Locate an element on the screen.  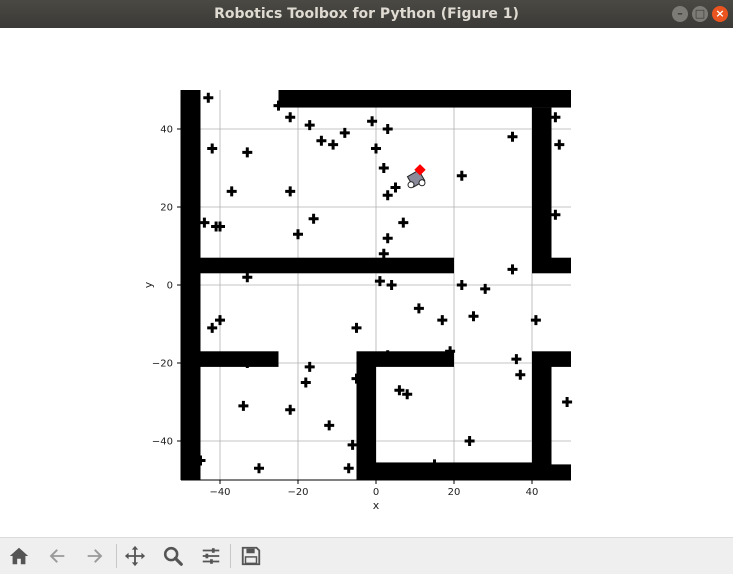
zoom-button is located at coordinates (173, 556).